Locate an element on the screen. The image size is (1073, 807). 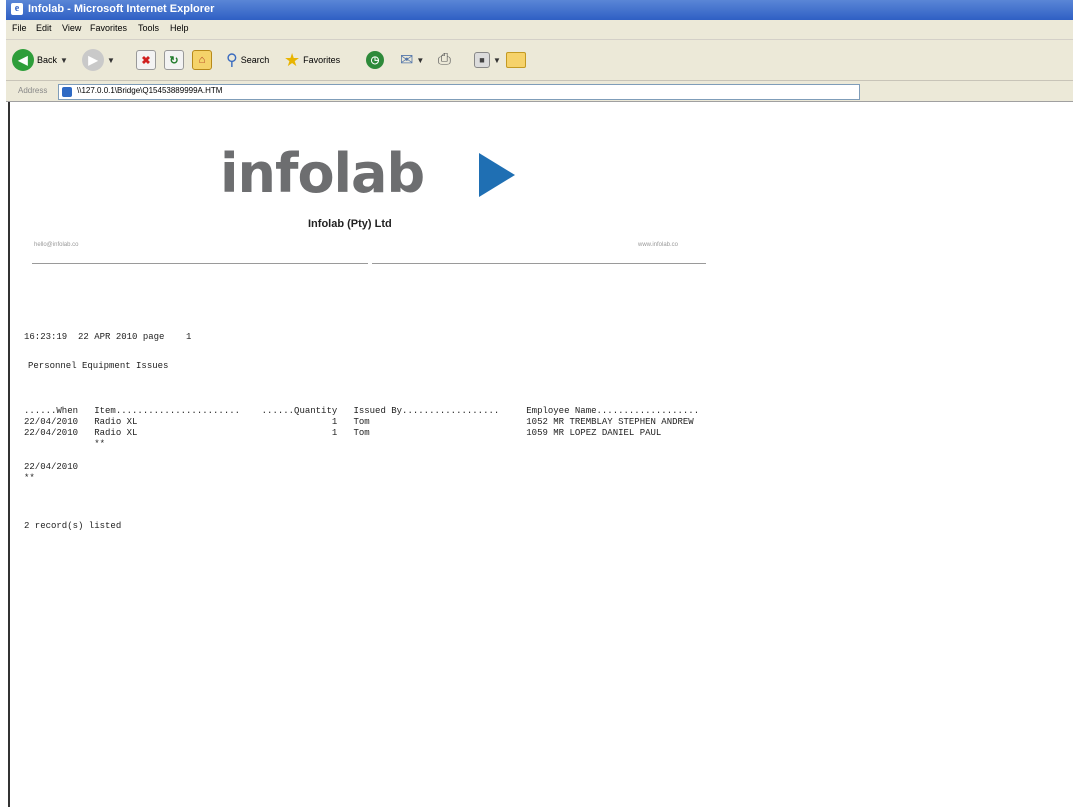
menu-edit: Edit is located at coordinates (44, 28).